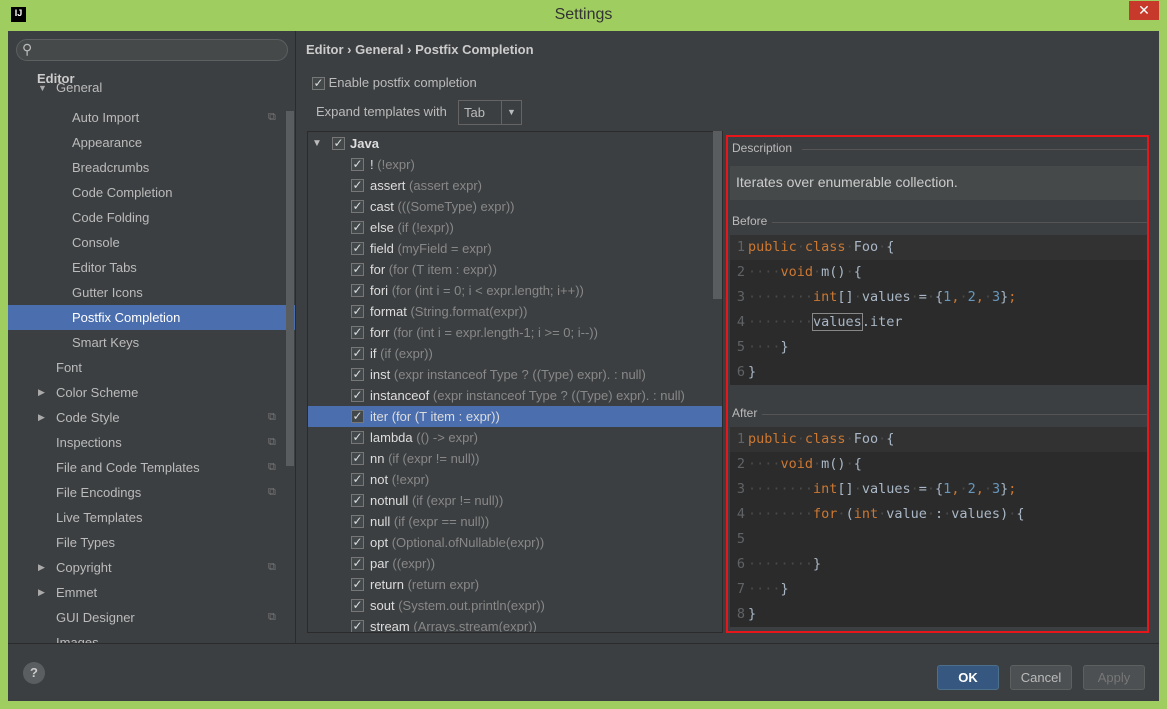 The image size is (1167, 709). Describe the element at coordinates (151, 292) in the screenshot. I see `sidebar-item: Gutter Icons` at that location.